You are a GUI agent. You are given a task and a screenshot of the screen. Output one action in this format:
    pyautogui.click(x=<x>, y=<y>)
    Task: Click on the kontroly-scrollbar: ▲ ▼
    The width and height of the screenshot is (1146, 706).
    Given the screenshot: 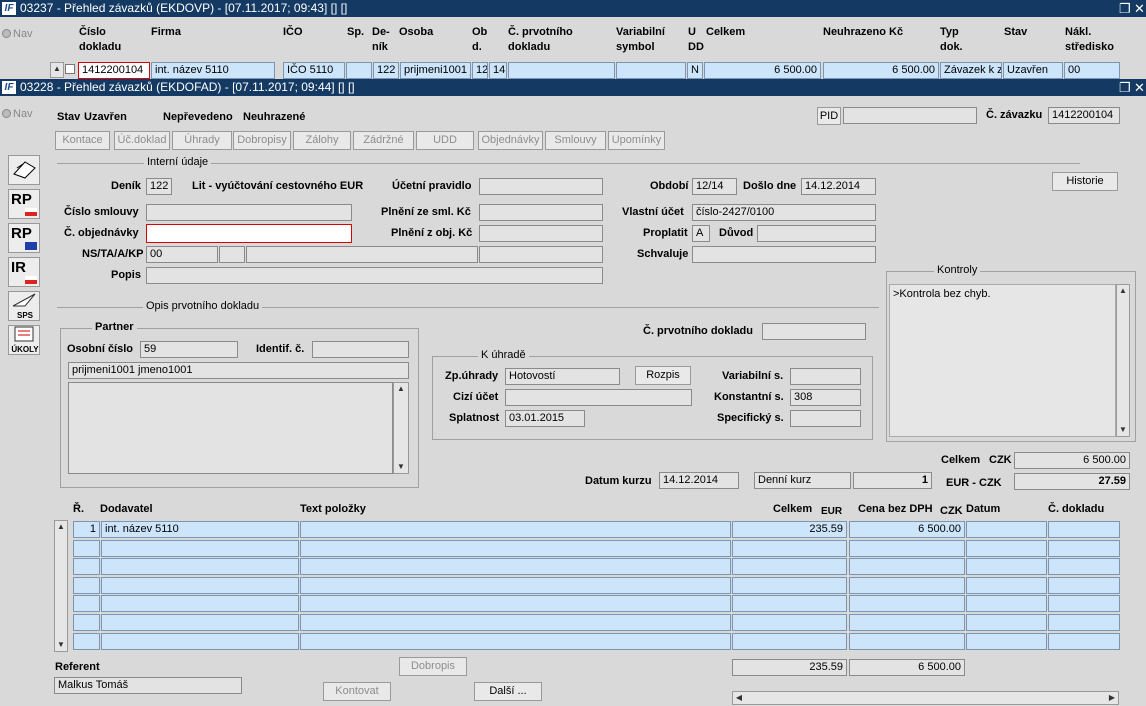 What is the action you would take?
    pyautogui.click(x=1123, y=360)
    